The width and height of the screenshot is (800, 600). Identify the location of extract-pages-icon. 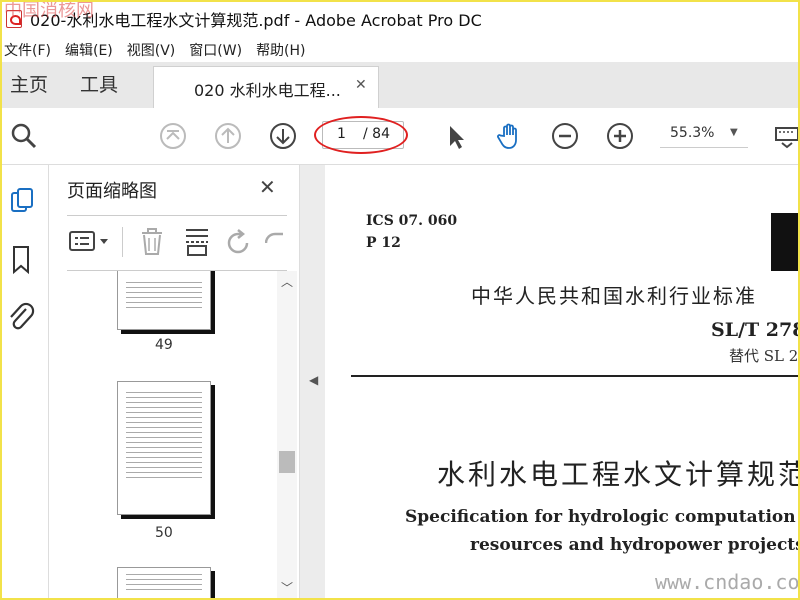
(197, 242).